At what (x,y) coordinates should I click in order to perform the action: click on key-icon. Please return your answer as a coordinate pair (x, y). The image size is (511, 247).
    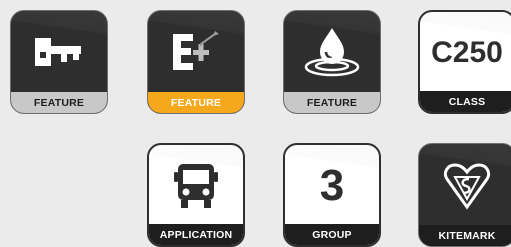
    Looking at the image, I should click on (58, 52).